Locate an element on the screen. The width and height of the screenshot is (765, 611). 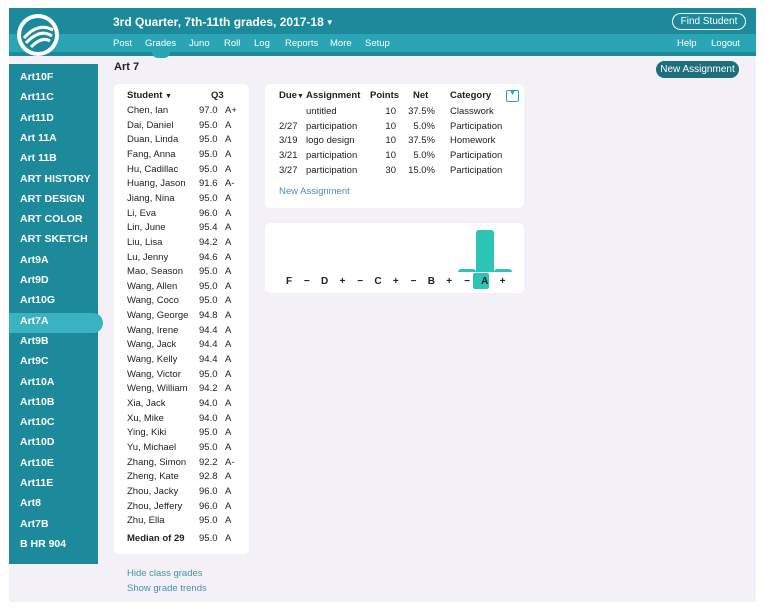
sidebar-item-art9a: Art9A is located at coordinates (34, 260).